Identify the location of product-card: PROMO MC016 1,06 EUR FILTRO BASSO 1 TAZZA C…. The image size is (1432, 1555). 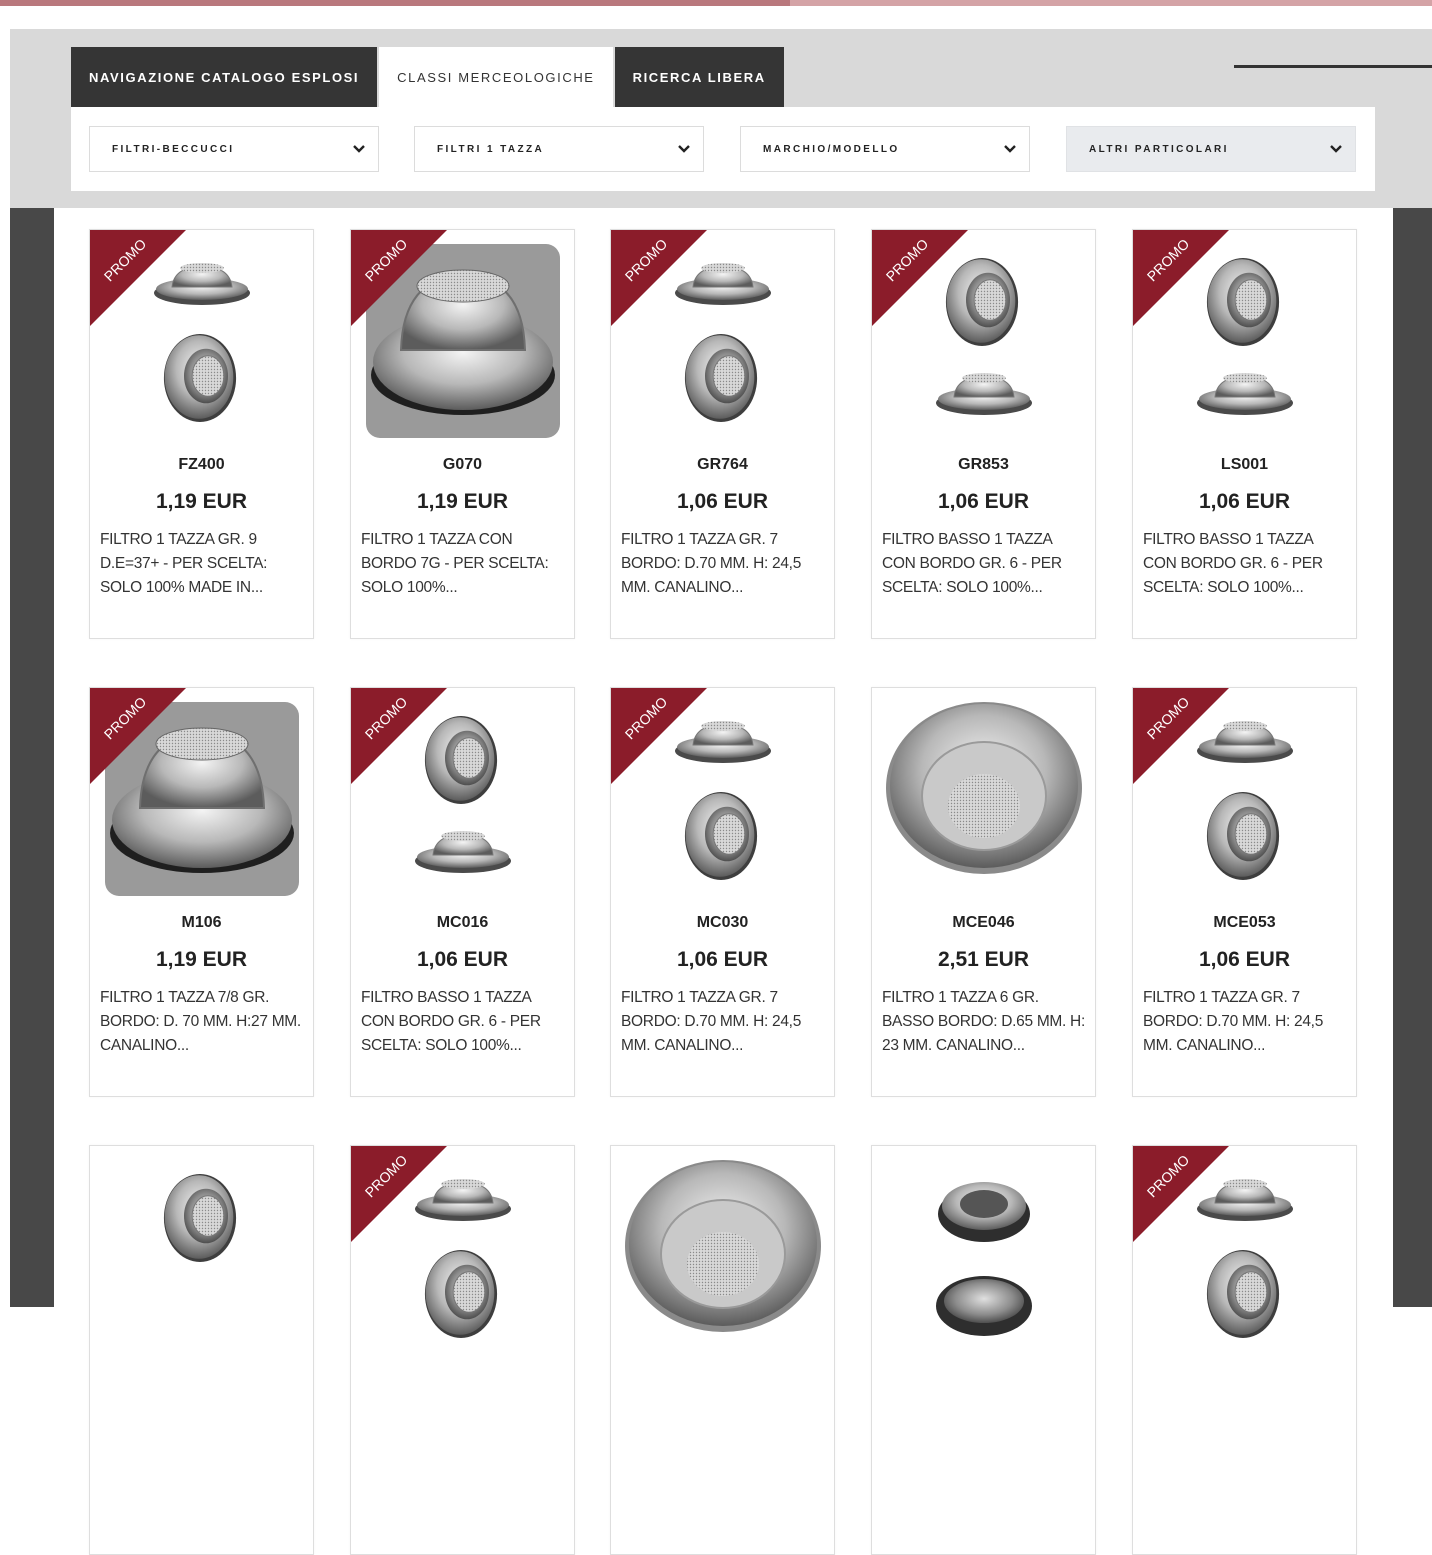
(462, 892).